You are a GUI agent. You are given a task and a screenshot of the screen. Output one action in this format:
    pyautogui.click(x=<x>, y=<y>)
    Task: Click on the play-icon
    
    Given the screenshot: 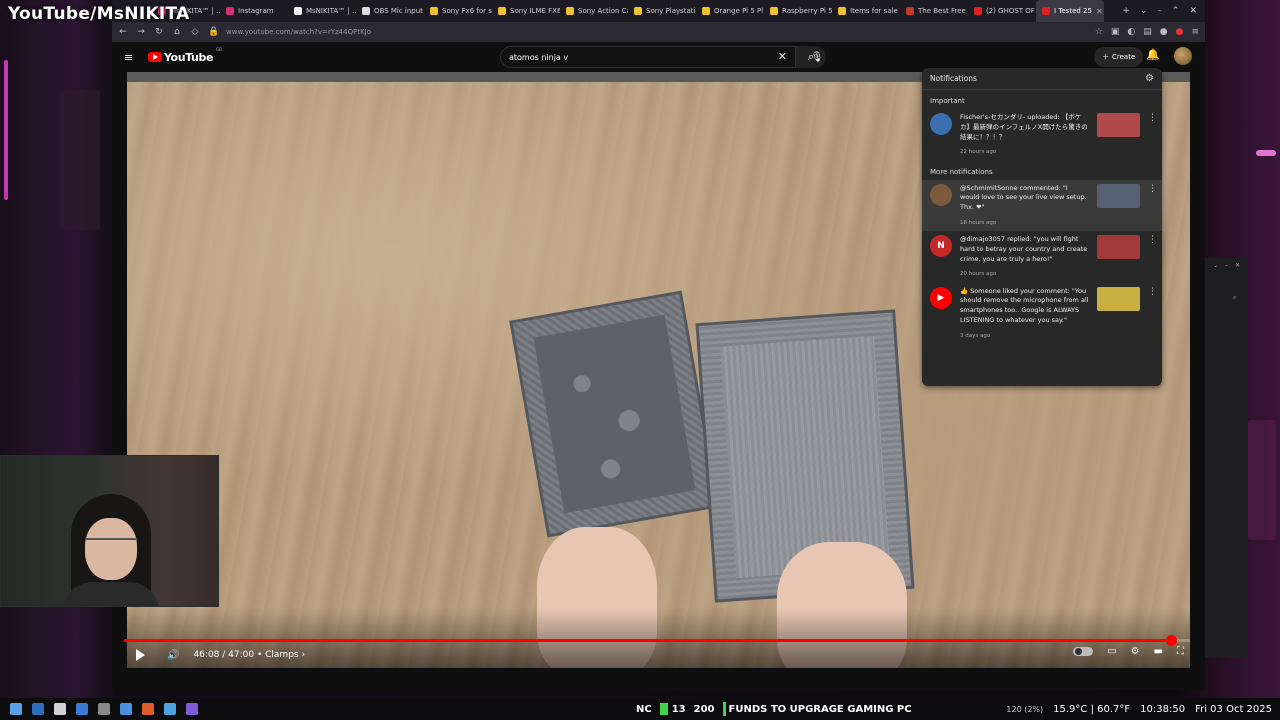 What is the action you would take?
    pyautogui.click(x=140, y=655)
    